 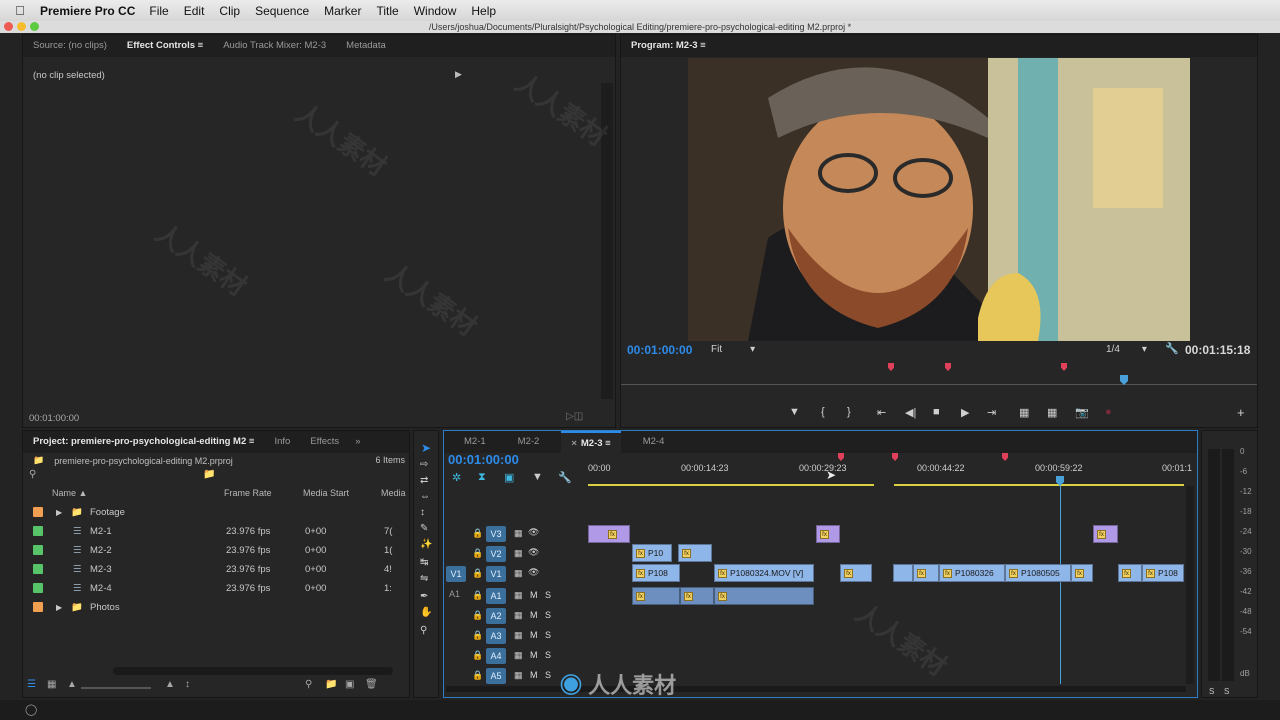 What do you see at coordinates (187, 684) in the screenshot?
I see `automate-icon: ↕` at bounding box center [187, 684].